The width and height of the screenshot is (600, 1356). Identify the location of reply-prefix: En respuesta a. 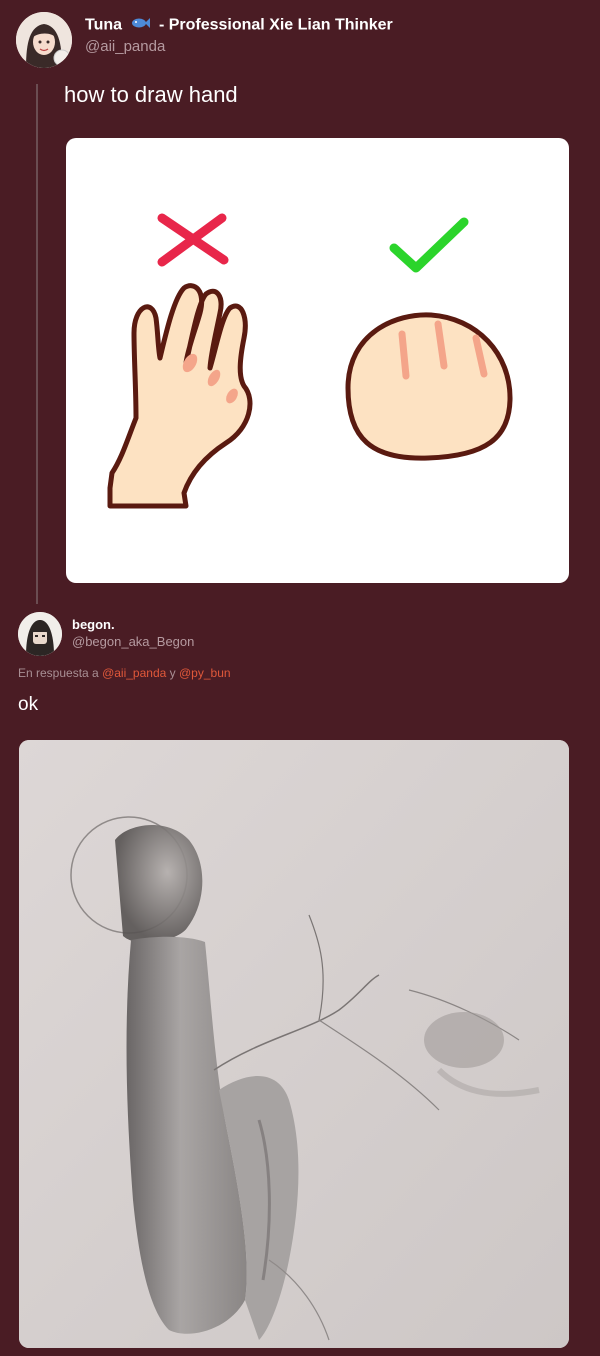
(58, 673).